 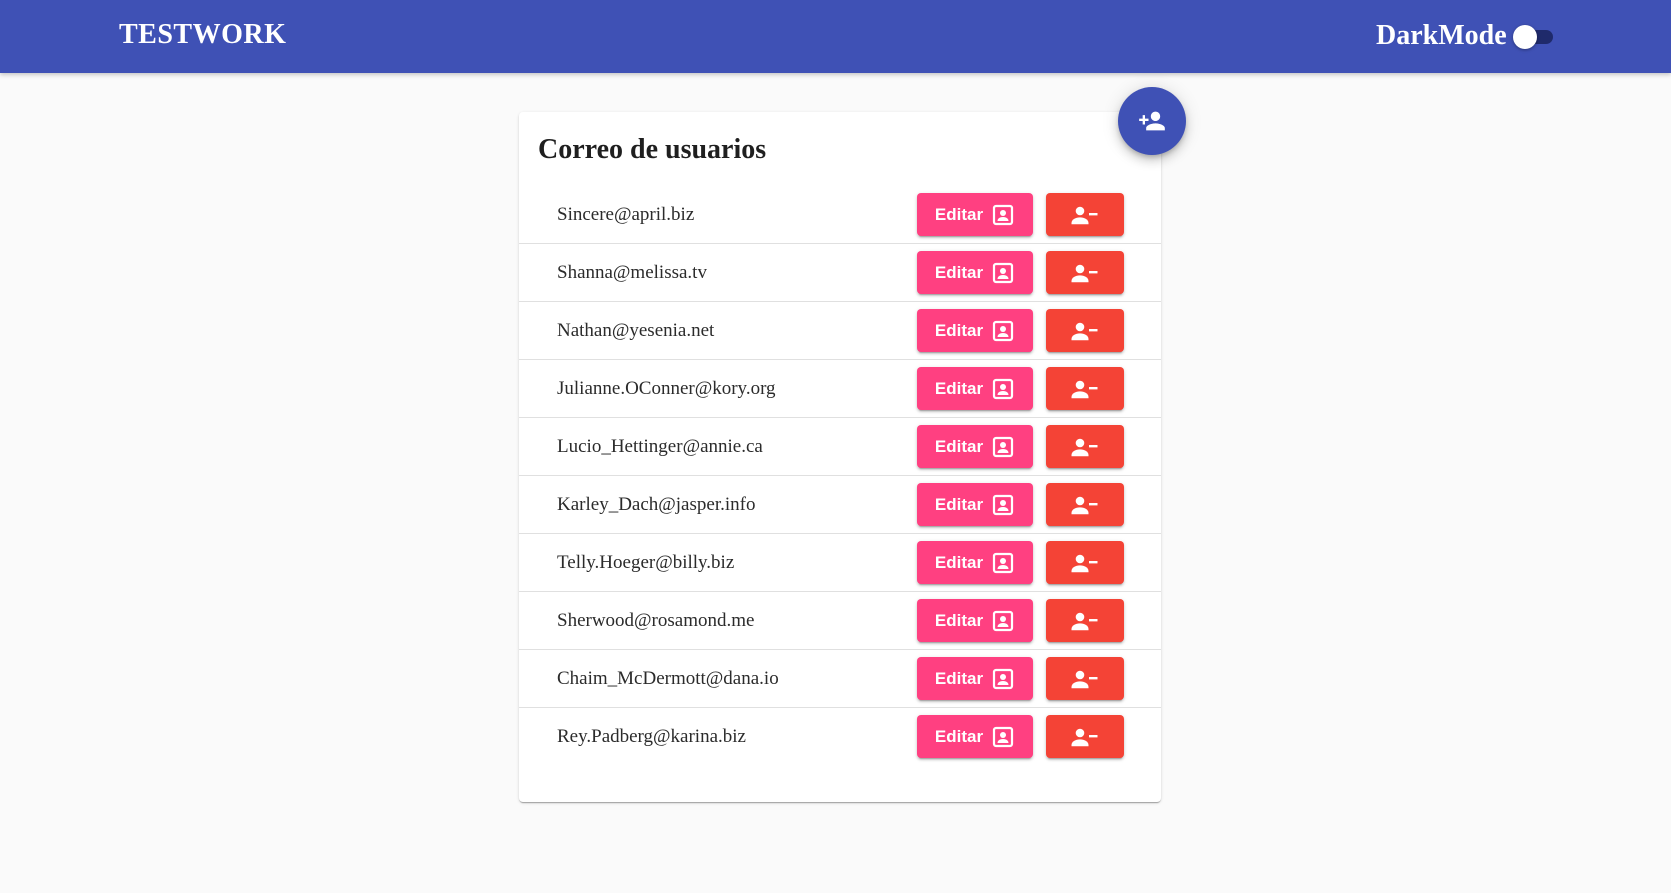 I want to click on list-item: Lucio_Hettinger@annie.ca Editar, so click(x=840, y=447).